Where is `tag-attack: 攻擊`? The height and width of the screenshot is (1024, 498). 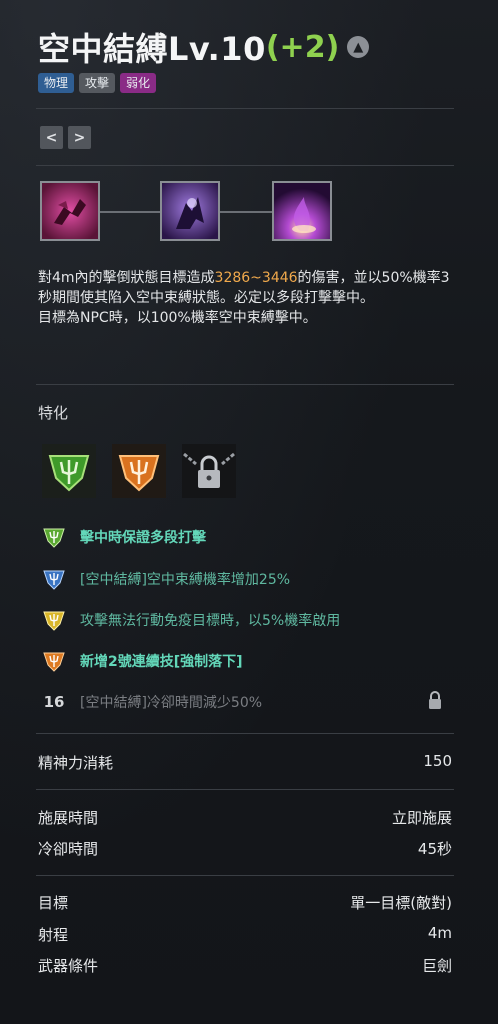 tag-attack: 攻擊 is located at coordinates (97, 83).